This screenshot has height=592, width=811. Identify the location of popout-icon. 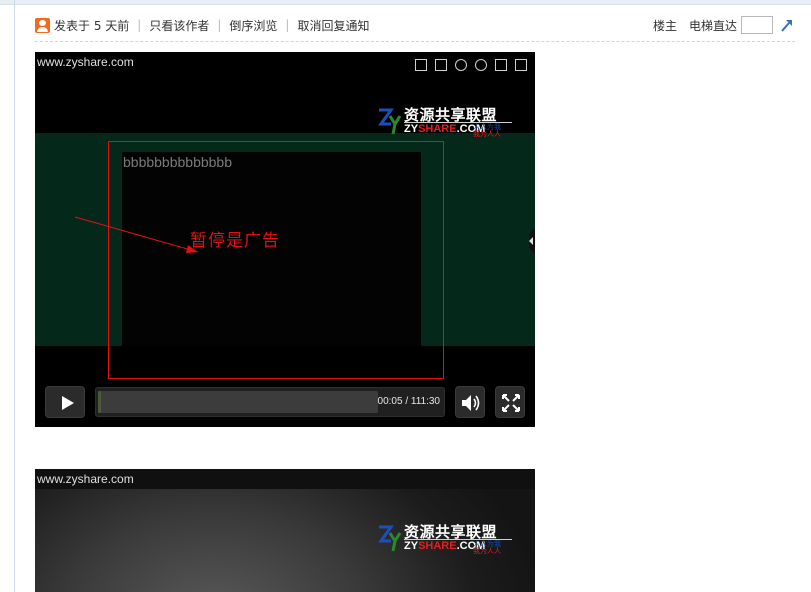
(521, 65).